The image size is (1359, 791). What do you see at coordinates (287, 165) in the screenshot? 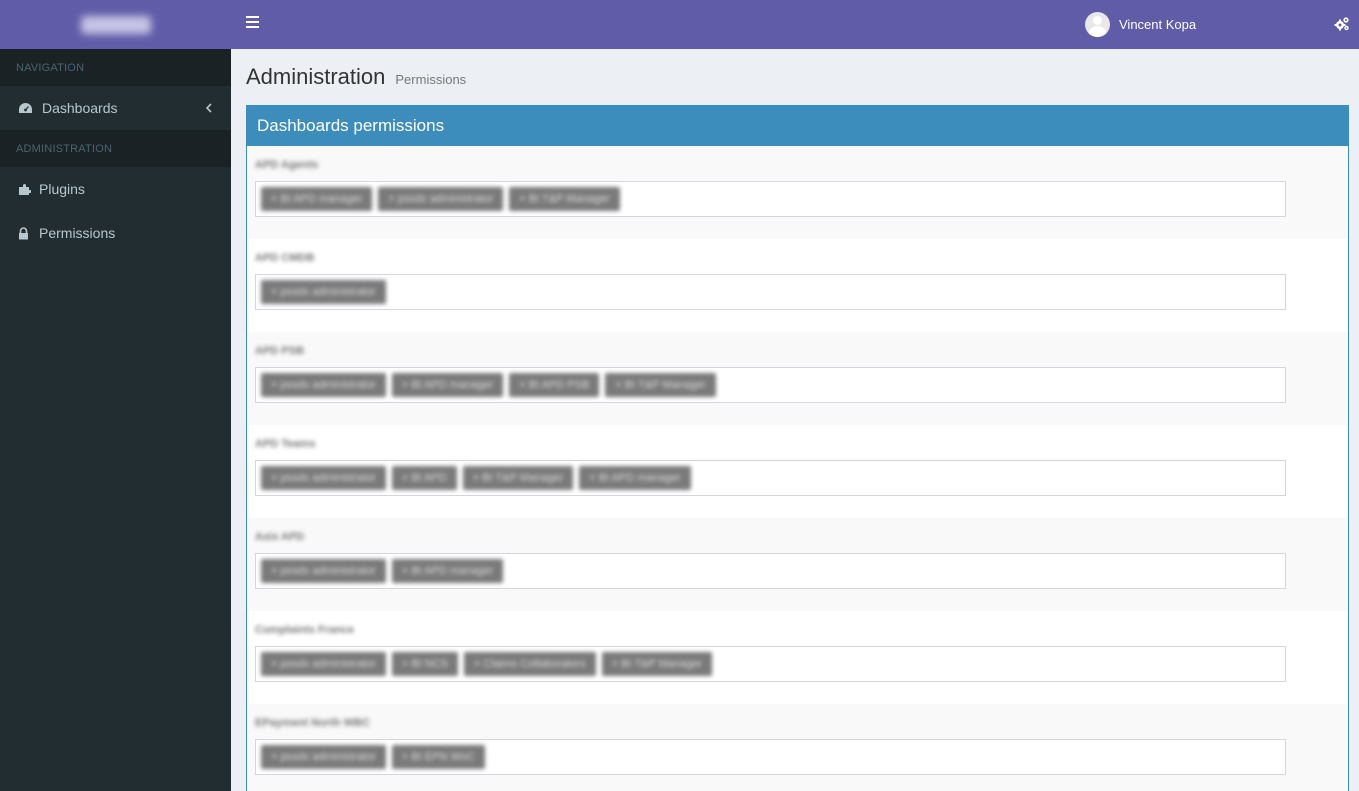
I see `permission-dashboard-name: APD Agents` at bounding box center [287, 165].